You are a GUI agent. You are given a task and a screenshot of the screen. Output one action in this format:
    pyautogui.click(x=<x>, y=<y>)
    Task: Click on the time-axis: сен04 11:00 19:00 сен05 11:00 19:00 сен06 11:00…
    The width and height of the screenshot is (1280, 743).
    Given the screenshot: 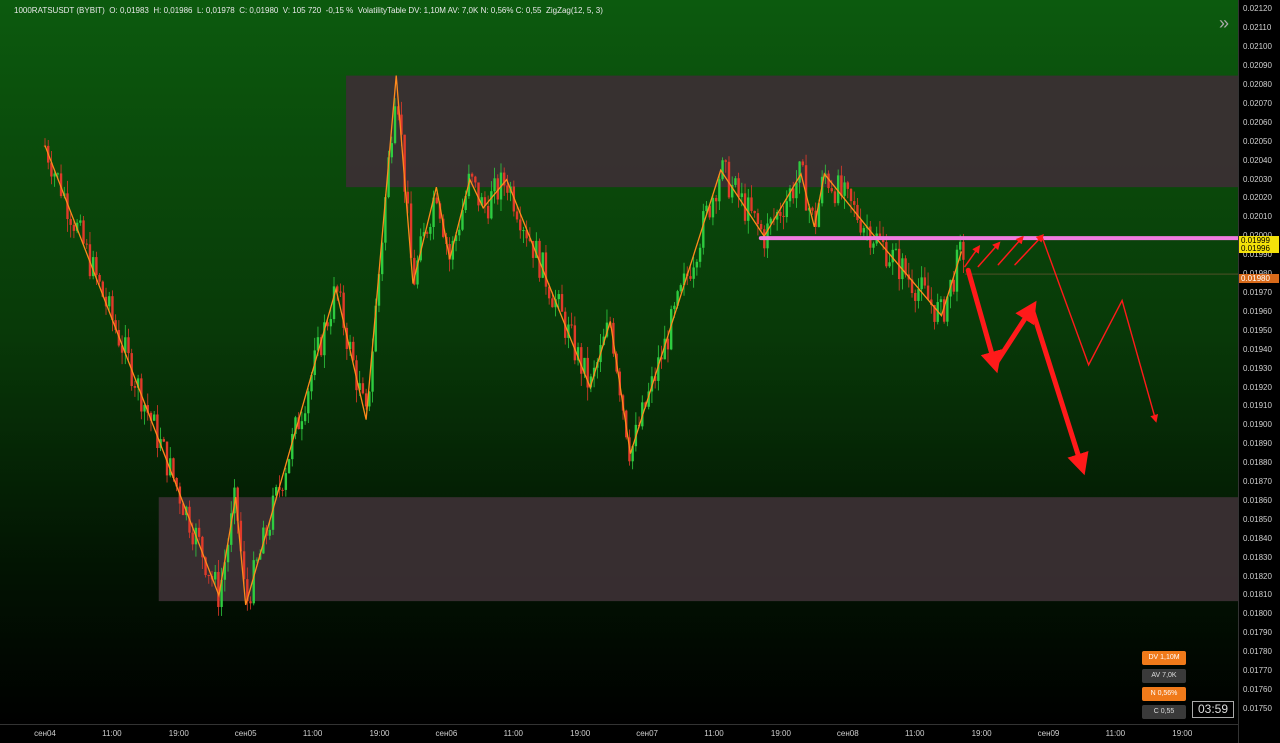 What is the action you would take?
    pyautogui.click(x=619, y=733)
    